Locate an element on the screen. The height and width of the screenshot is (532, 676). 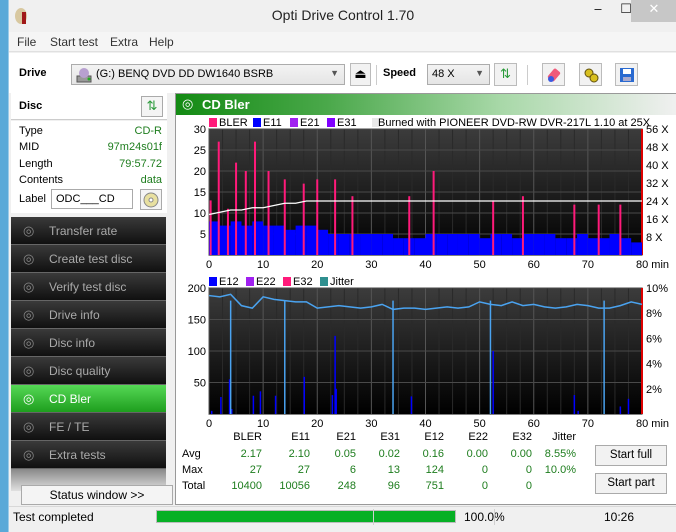
y-tick-label: 50 is located at coordinates (200, 384).